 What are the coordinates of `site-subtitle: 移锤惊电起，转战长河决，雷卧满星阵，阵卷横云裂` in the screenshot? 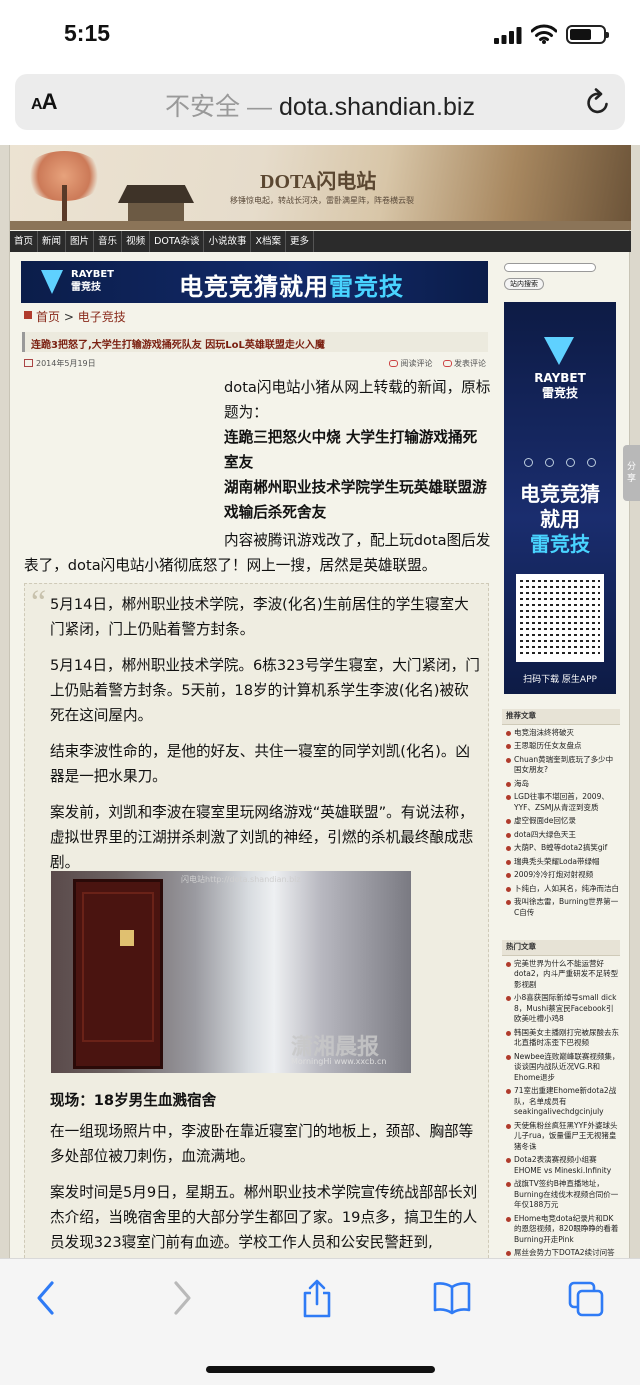 It's located at (322, 200).